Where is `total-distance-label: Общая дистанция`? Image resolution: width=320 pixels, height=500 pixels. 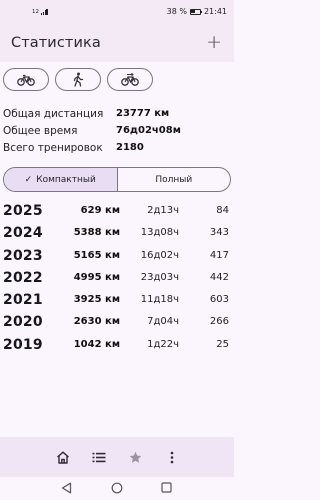 total-distance-label: Общая дистанция is located at coordinates (53, 114).